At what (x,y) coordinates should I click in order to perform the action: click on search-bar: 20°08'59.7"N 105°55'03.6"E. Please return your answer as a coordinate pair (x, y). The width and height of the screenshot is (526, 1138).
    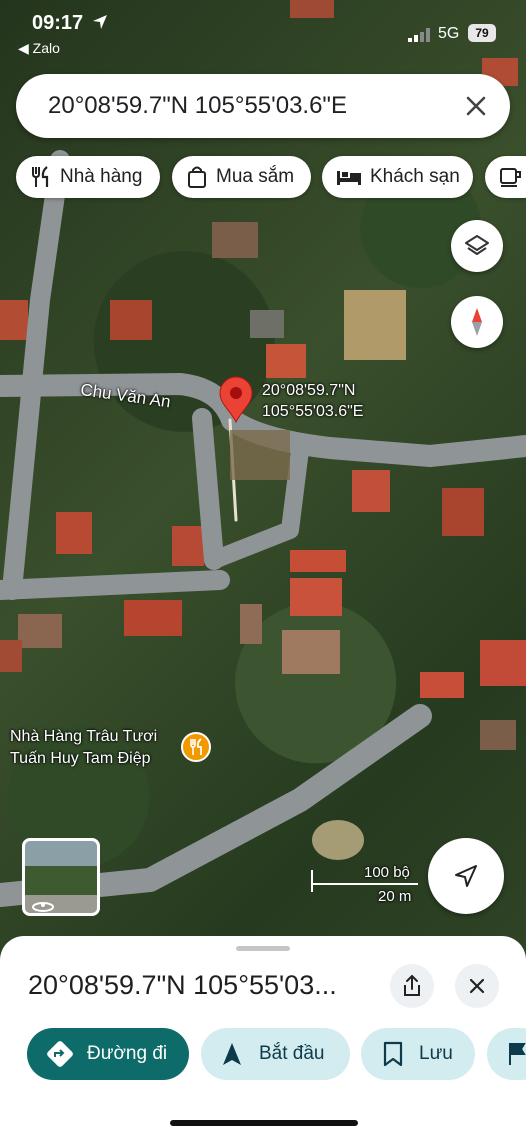
    Looking at the image, I should click on (263, 106).